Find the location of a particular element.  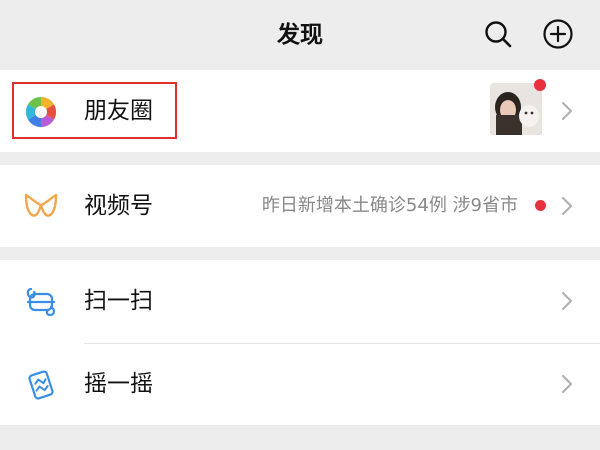

channels-new-dot is located at coordinates (540, 205).